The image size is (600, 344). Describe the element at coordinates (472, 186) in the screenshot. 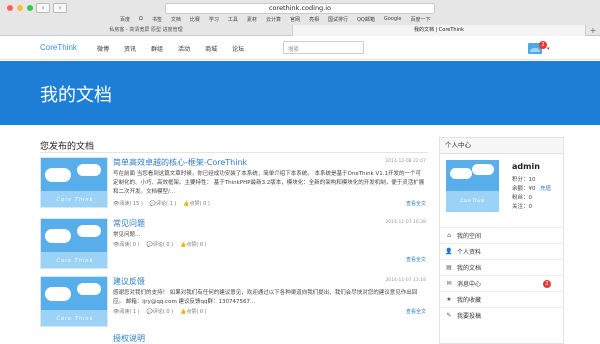

I see `profile-avatar: Core Think` at that location.